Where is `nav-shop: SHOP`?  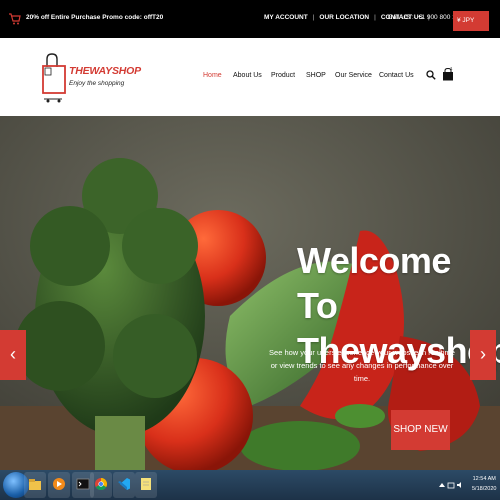
nav-shop: SHOP is located at coordinates (316, 75).